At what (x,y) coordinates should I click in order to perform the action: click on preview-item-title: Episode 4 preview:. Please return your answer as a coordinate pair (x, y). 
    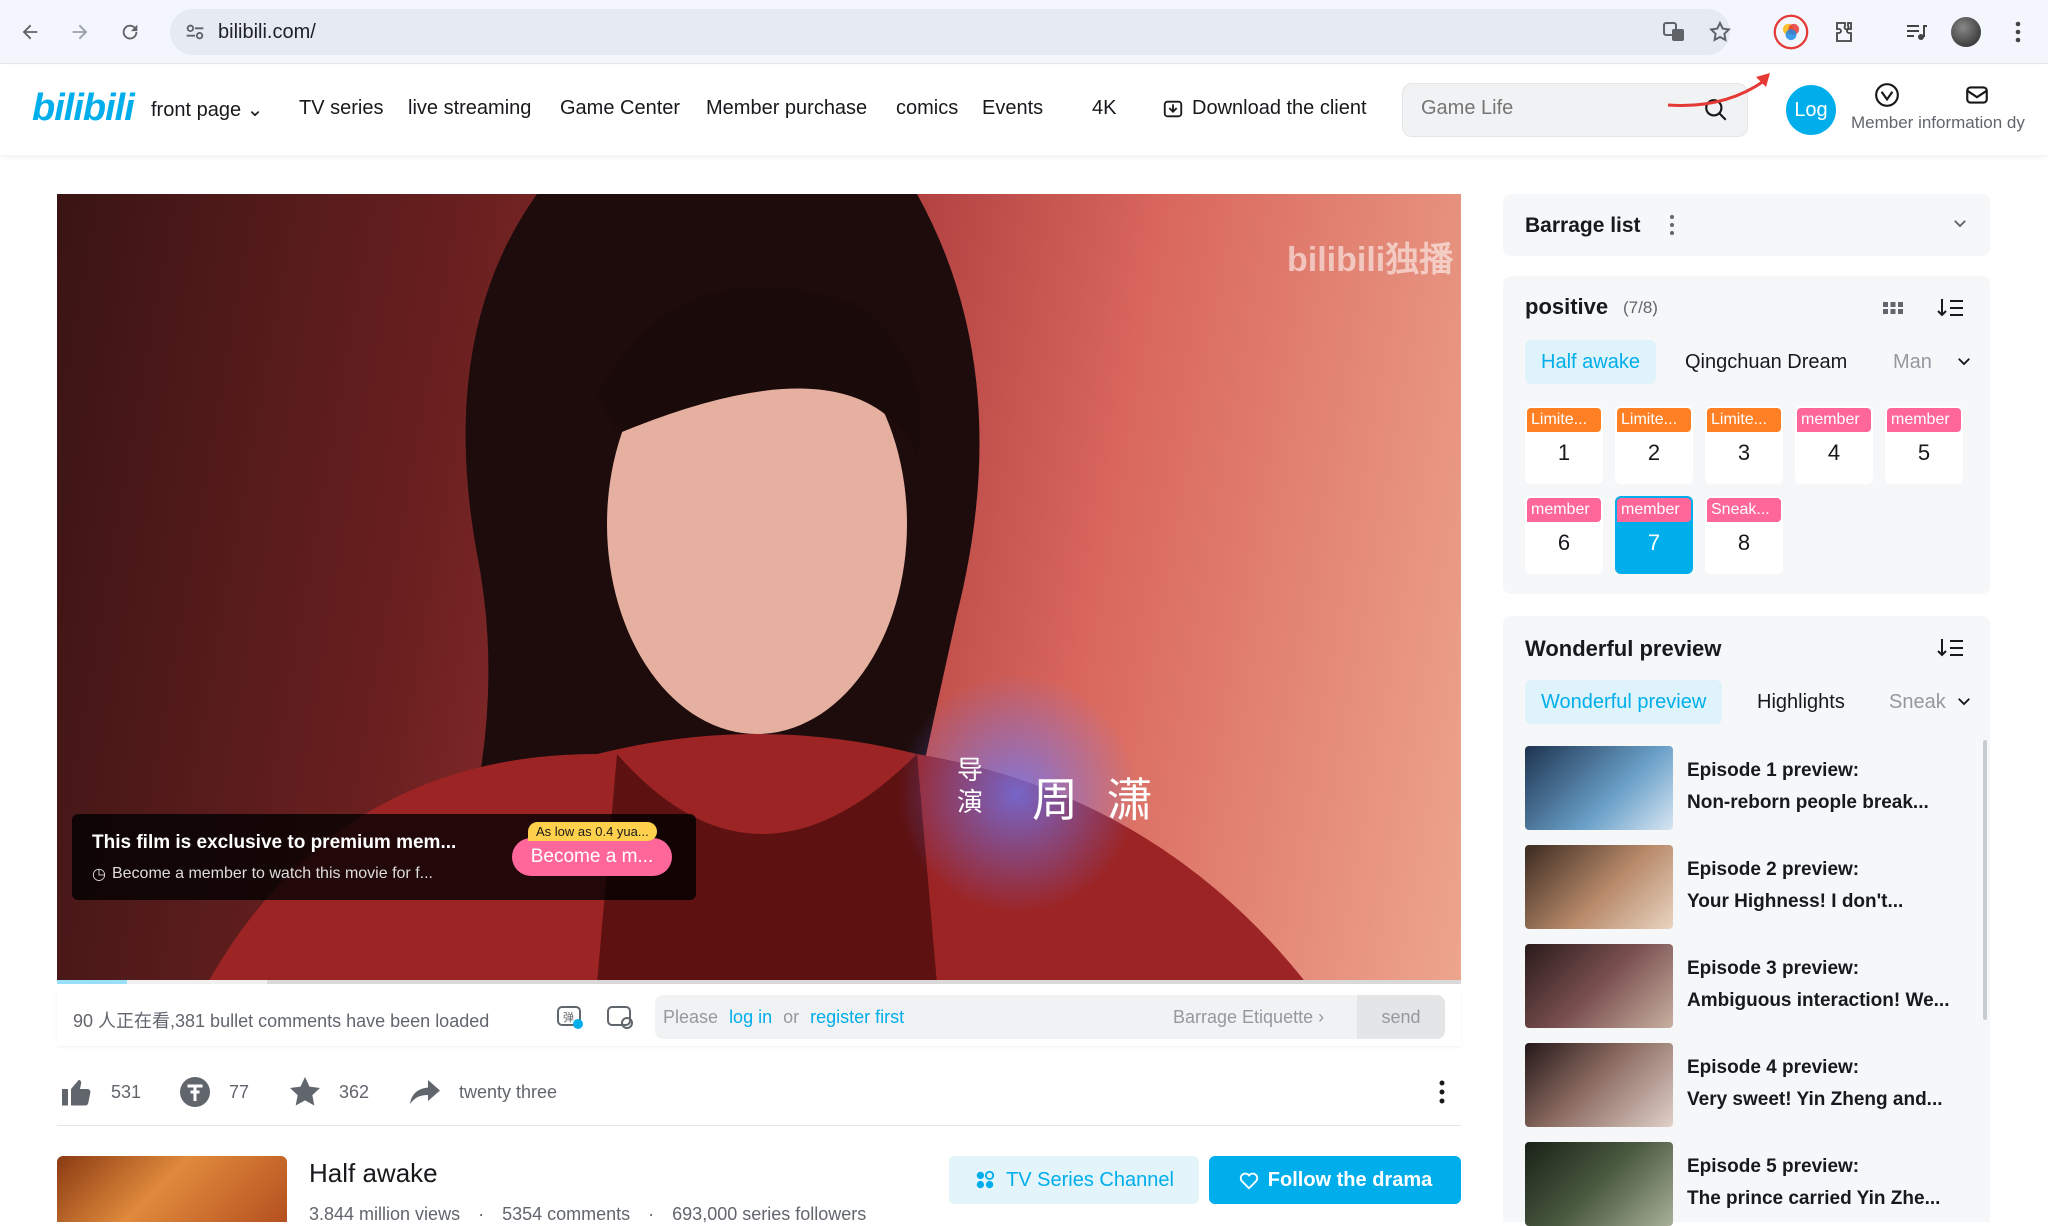
    Looking at the image, I should click on (1773, 1067).